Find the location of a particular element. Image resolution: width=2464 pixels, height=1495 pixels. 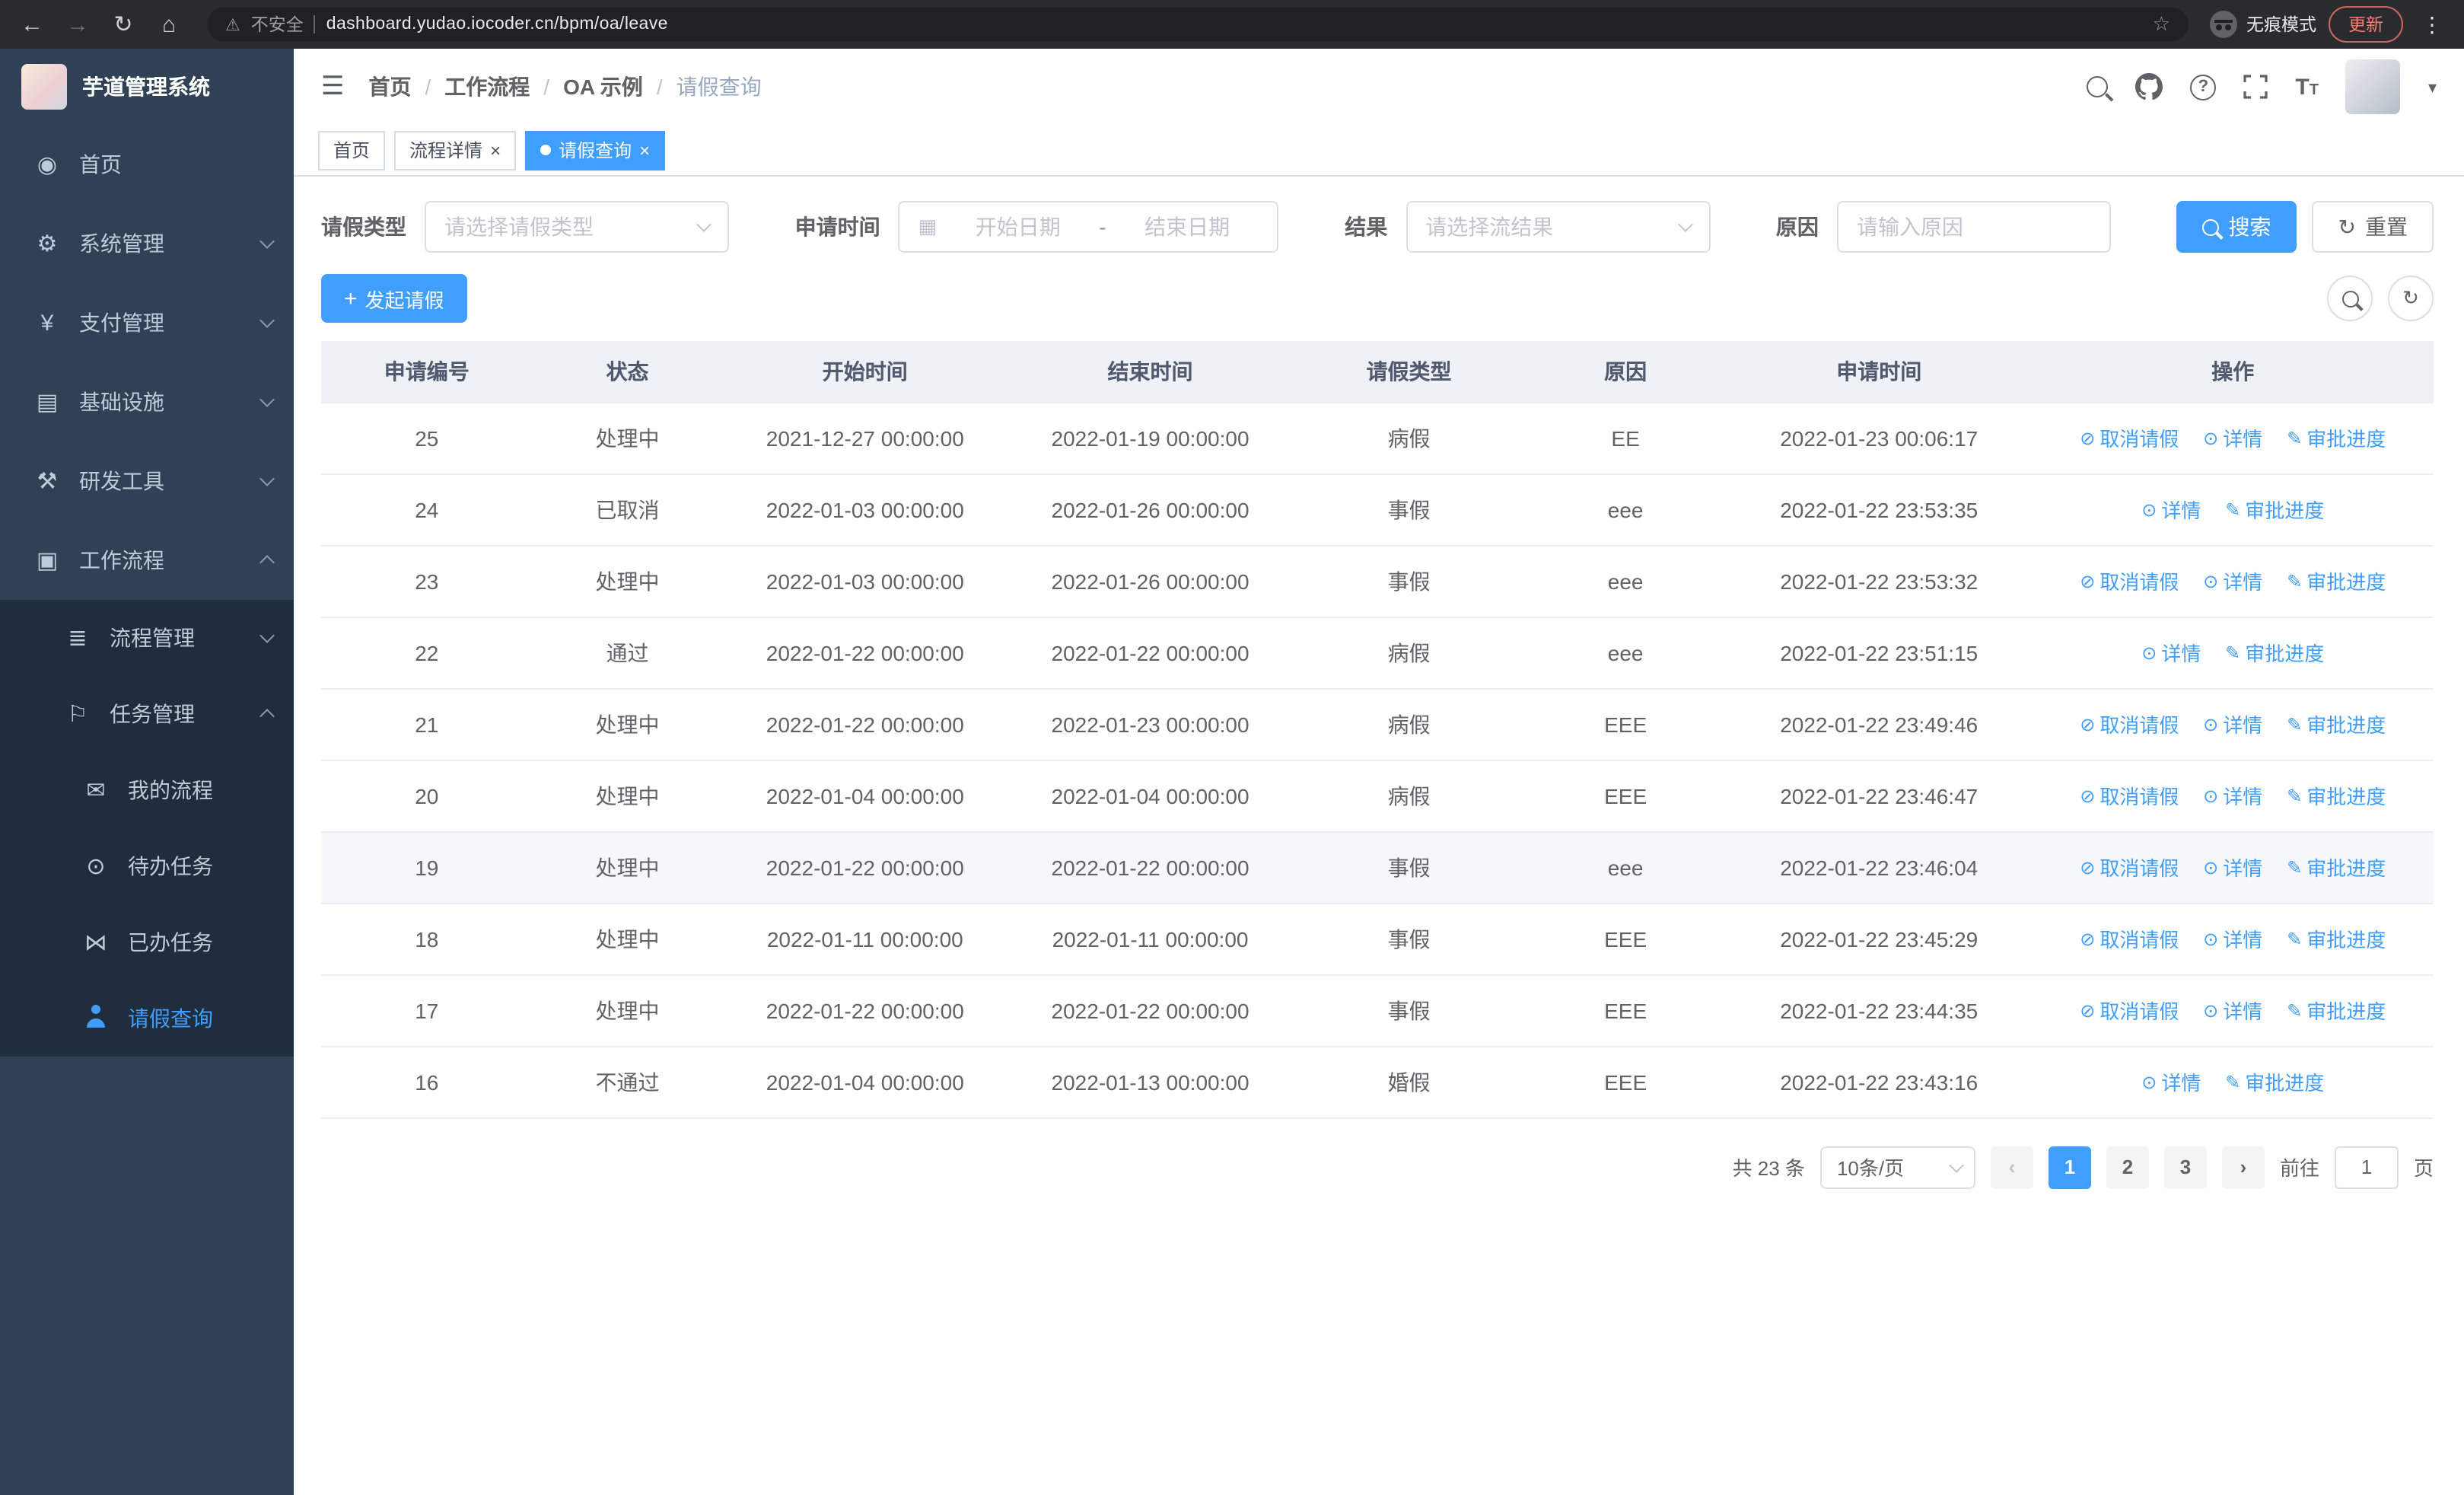

apply-time-range-picker: ▦ 开始日期 - 结束日期 is located at coordinates (1088, 227).